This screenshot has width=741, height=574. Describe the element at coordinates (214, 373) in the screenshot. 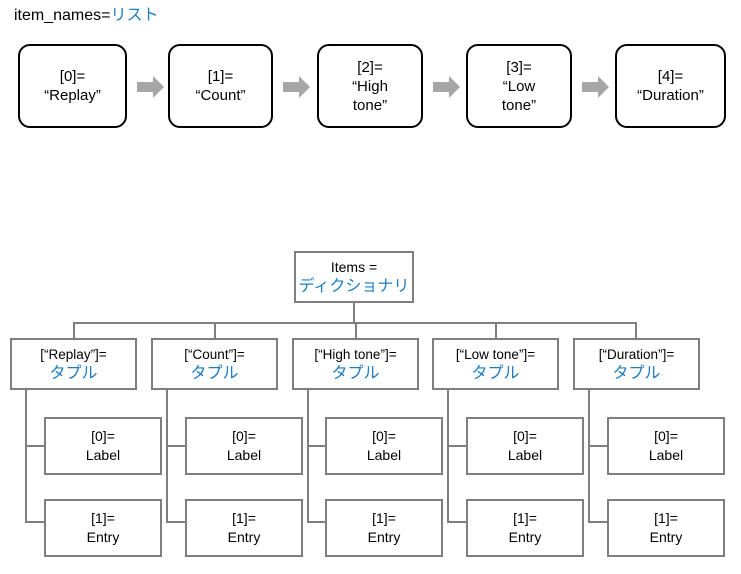

I see `tuple-type-1: タプル` at that location.